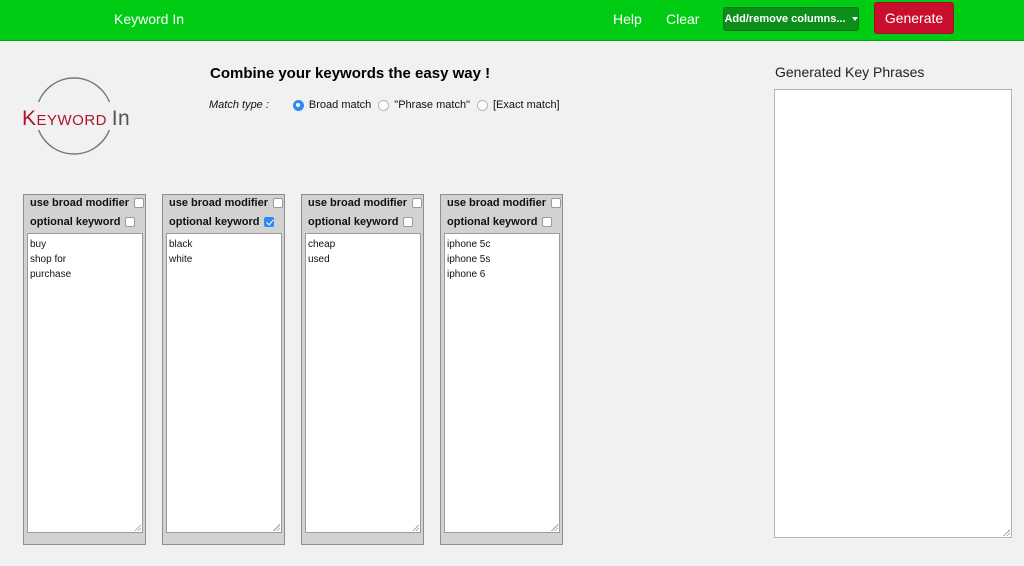  What do you see at coordinates (239, 105) in the screenshot?
I see `match-type-label: Match type :` at bounding box center [239, 105].